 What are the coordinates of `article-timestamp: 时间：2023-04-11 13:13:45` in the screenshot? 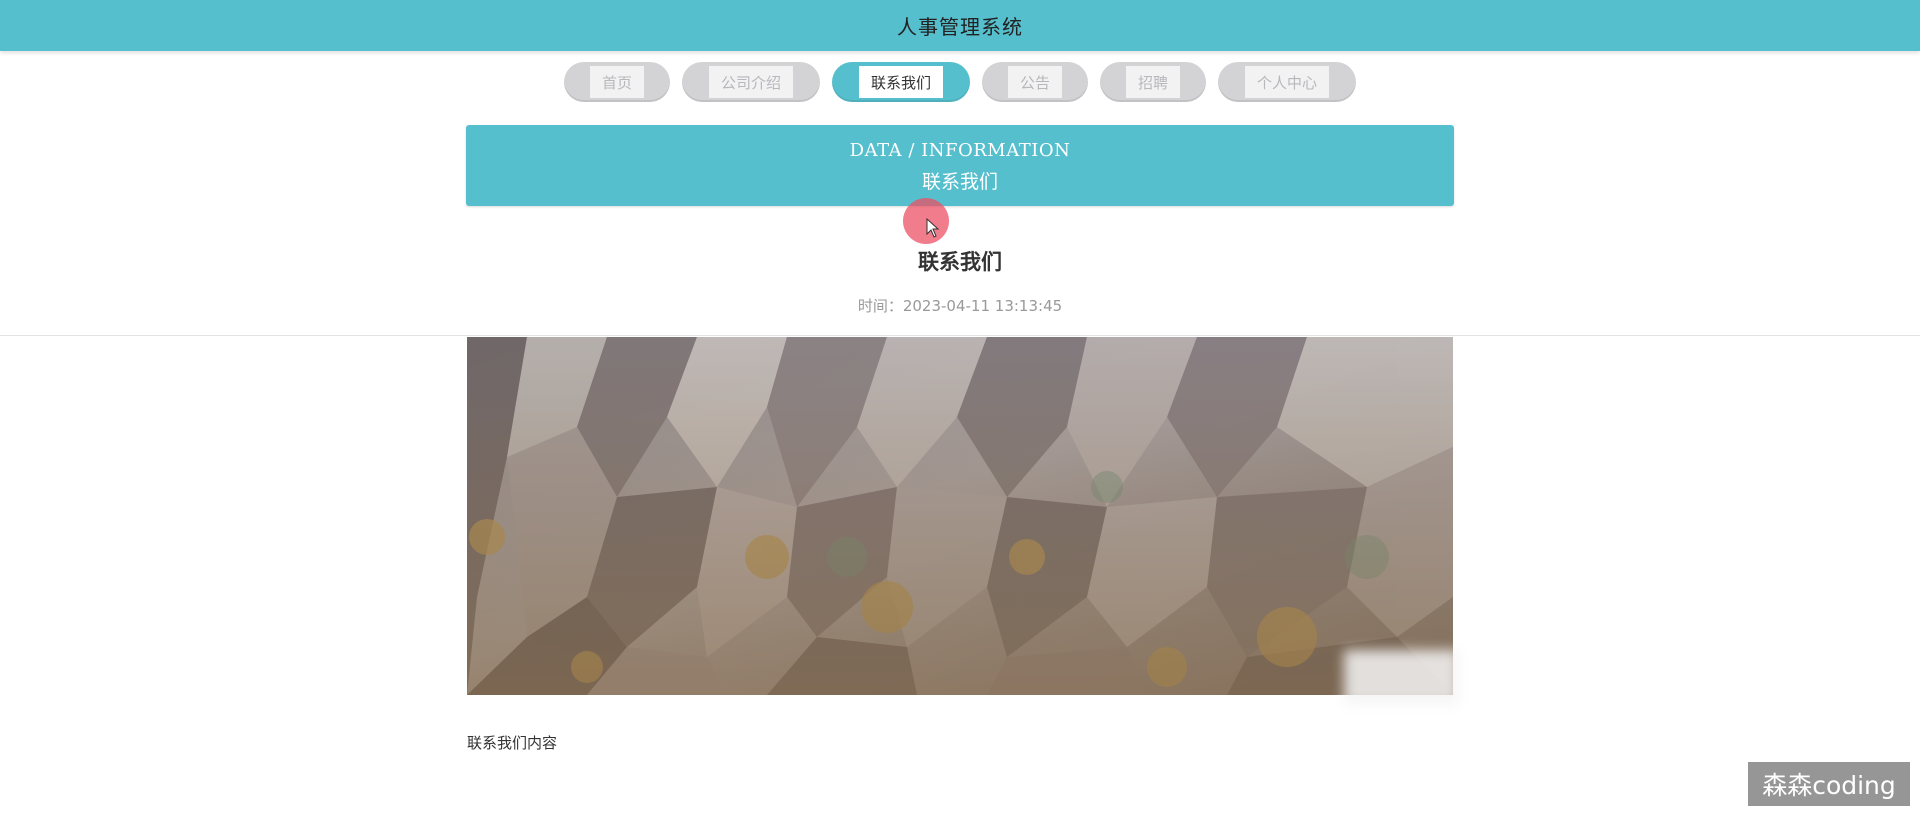 It's located at (960, 306).